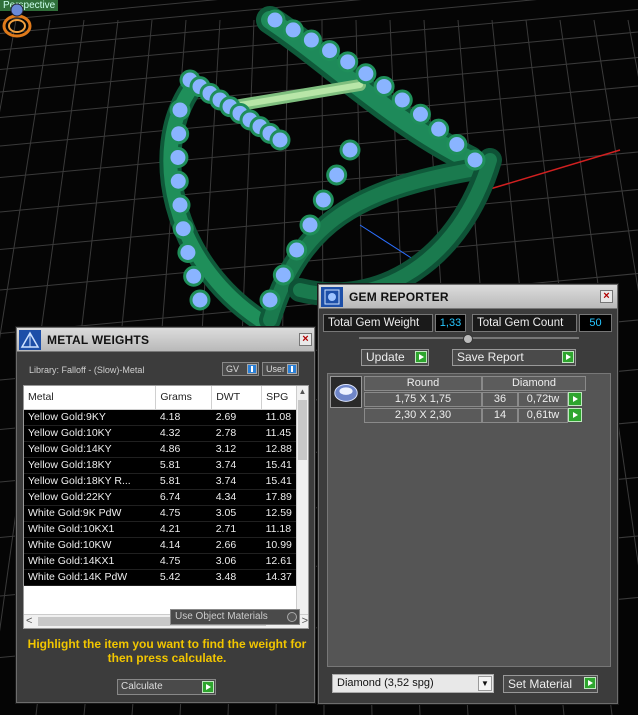 This screenshot has height=715, width=638. Describe the element at coordinates (29, 621) in the screenshot. I see `scroll-left-icon: <` at that location.